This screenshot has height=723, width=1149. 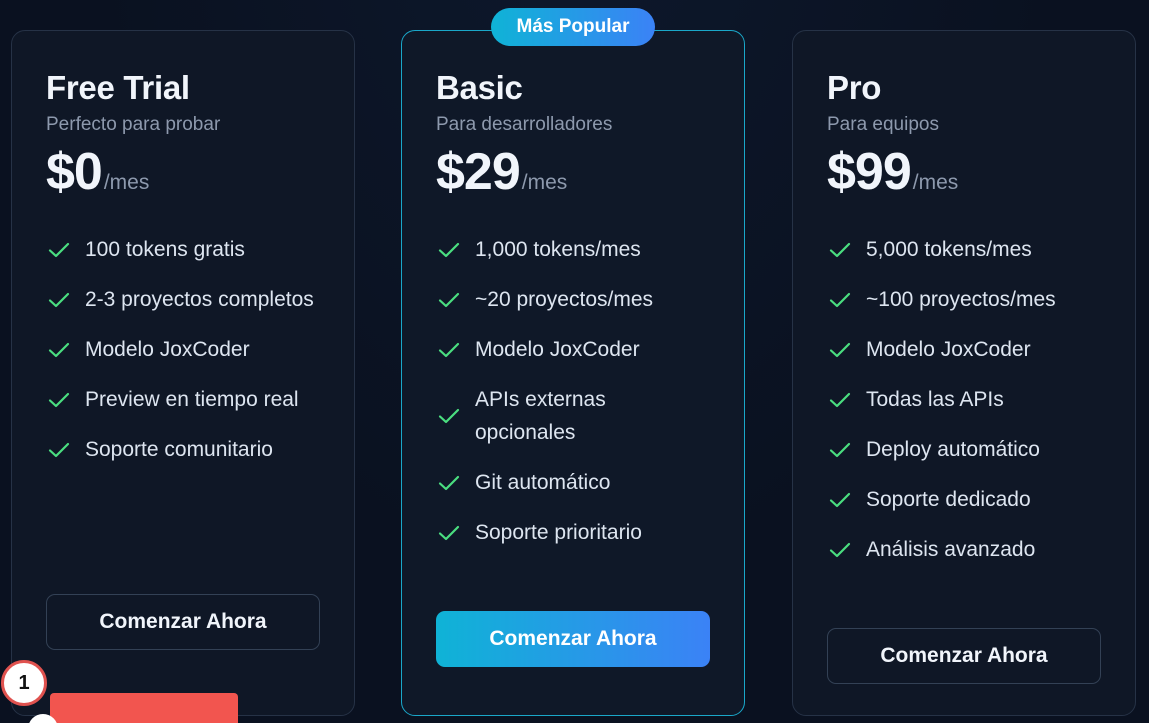 I want to click on feature-item: Análisis avanzado, so click(x=964, y=549).